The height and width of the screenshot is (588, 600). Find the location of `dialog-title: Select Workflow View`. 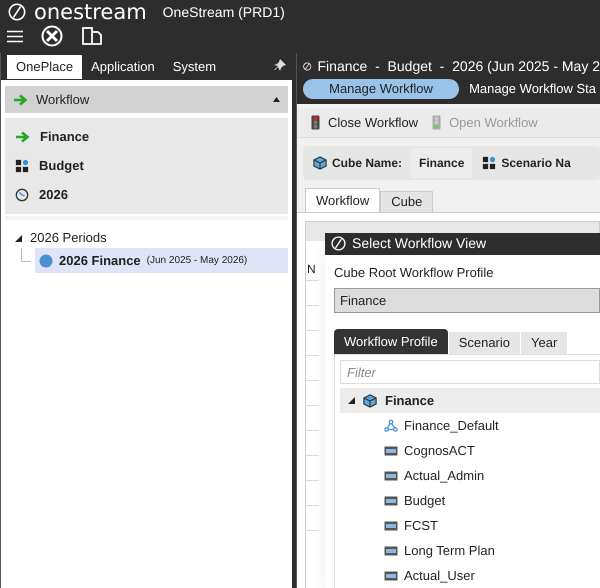

dialog-title: Select Workflow View is located at coordinates (419, 244).